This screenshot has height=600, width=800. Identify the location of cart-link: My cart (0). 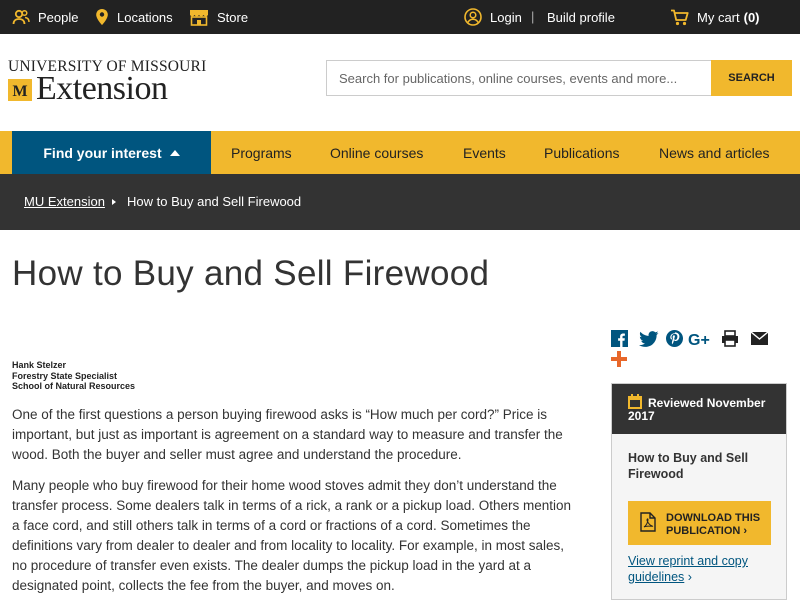
(715, 17).